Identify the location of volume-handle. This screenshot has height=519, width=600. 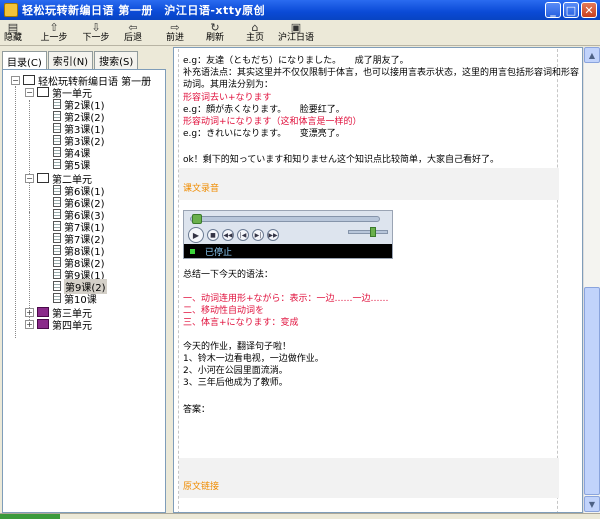
(373, 232).